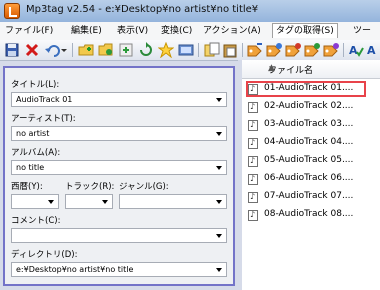 The height and width of the screenshot is (290, 380). Describe the element at coordinates (106, 50) in the screenshot. I see `open-folder-icon` at that location.